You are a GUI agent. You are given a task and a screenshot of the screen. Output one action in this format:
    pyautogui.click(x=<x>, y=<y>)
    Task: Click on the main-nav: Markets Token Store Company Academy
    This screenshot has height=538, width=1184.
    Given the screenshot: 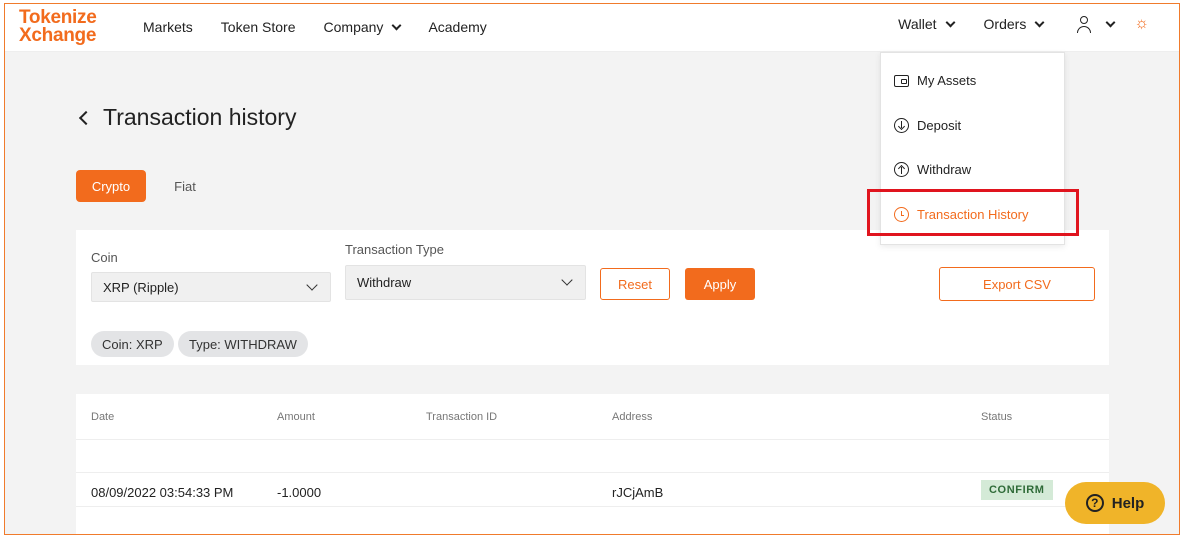 What is the action you would take?
    pyautogui.click(x=329, y=27)
    